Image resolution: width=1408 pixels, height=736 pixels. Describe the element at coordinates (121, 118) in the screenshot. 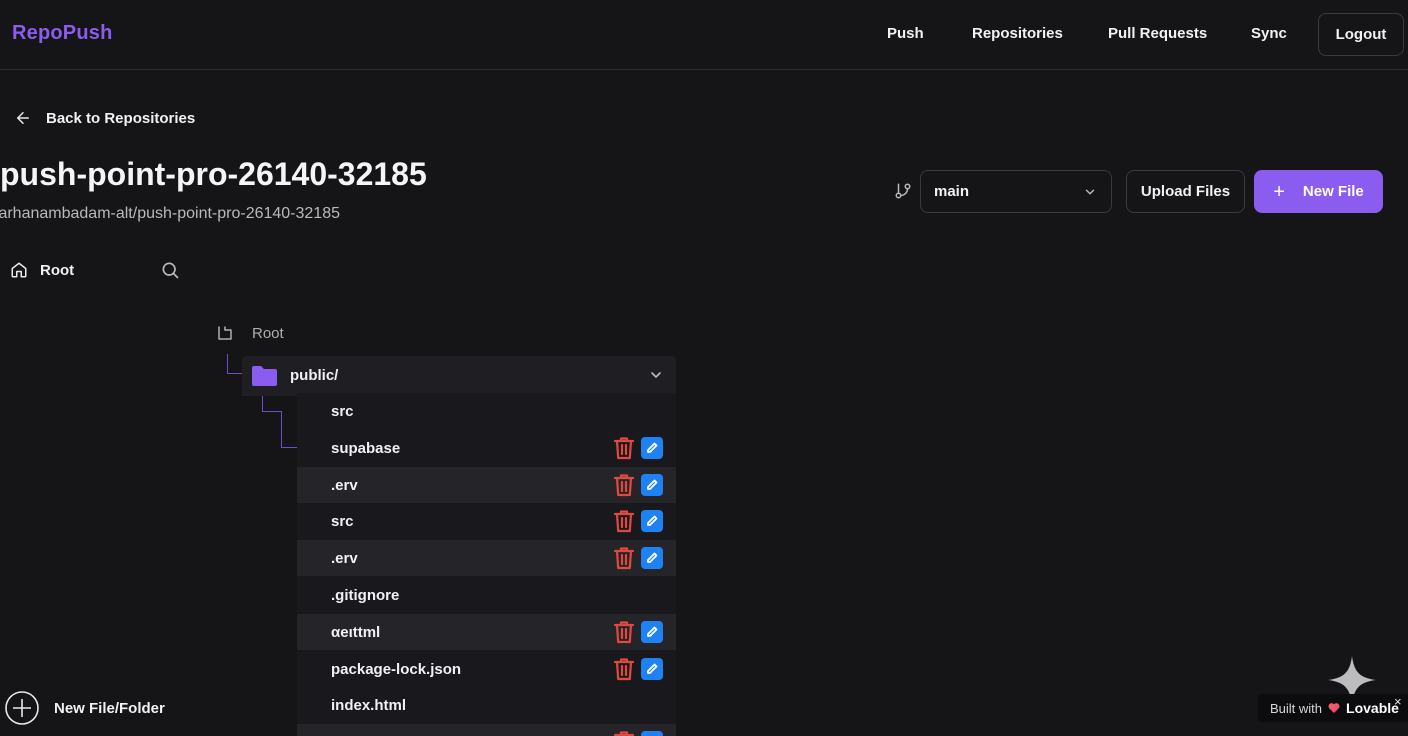

I see `back-link-label: Back to Repositories` at that location.